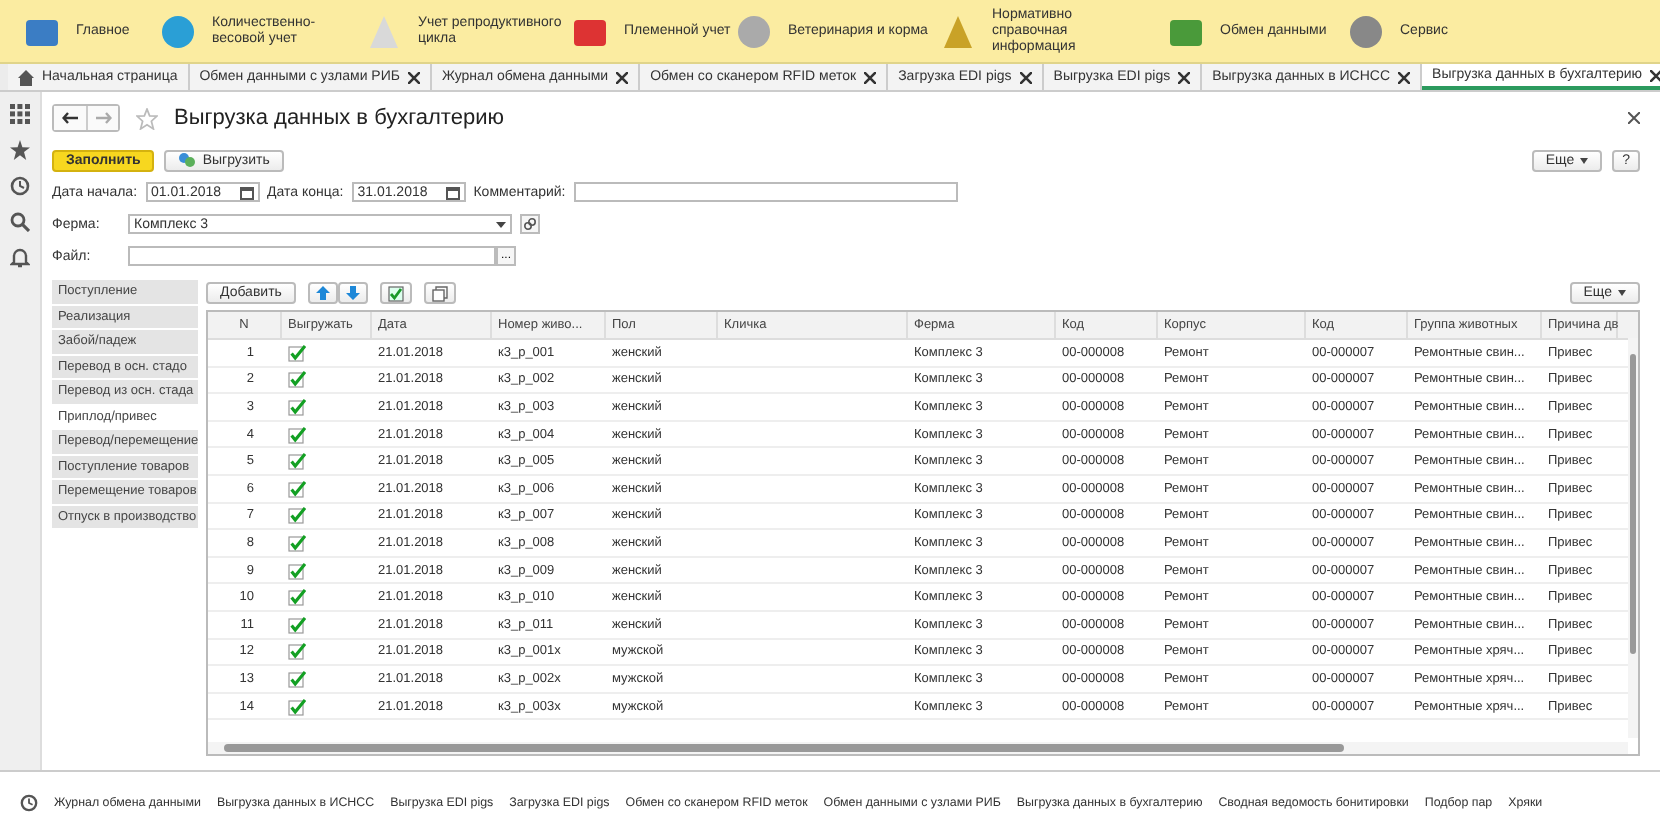 The image size is (1660, 832). I want to click on copy-icon, so click(439, 293).